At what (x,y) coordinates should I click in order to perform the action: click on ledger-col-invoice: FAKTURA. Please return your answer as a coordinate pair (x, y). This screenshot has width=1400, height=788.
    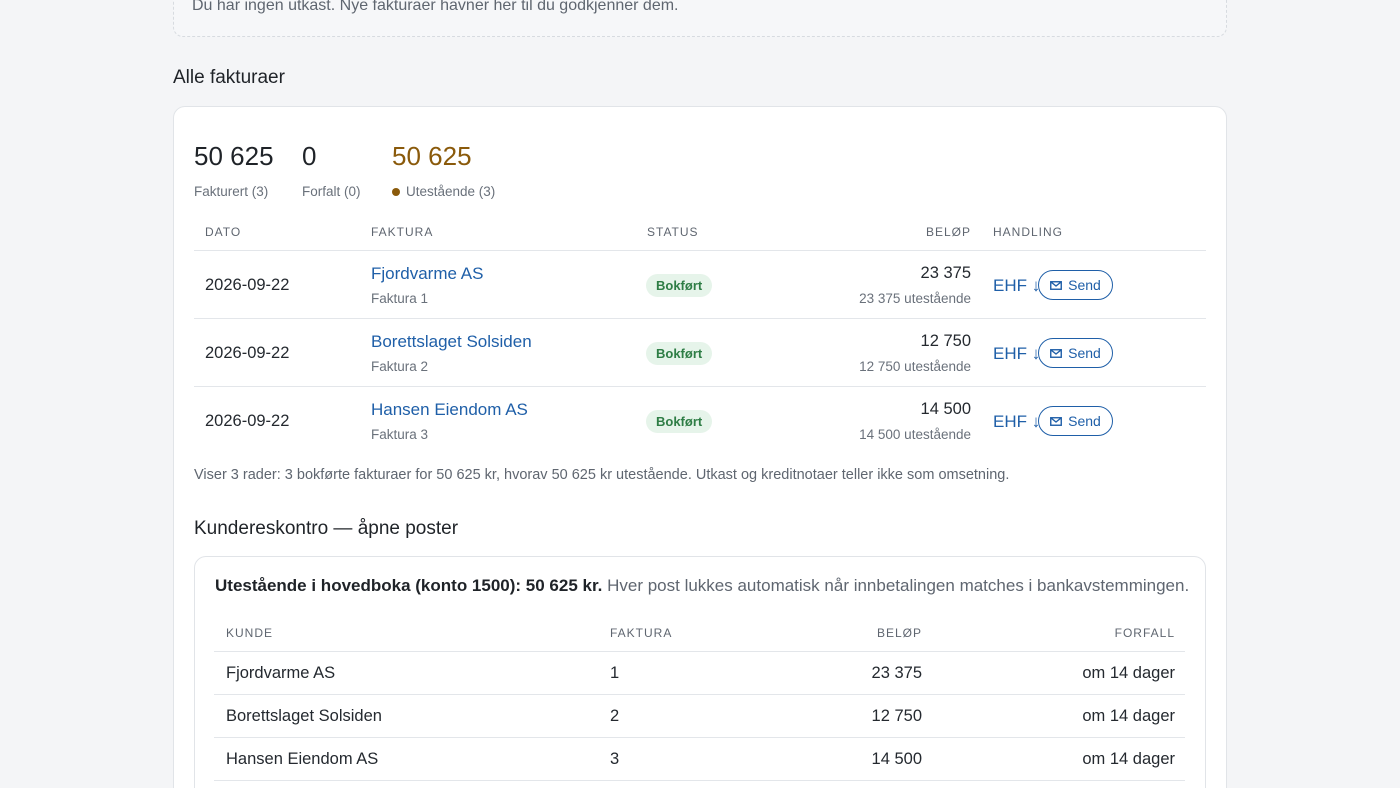
    Looking at the image, I should click on (641, 633).